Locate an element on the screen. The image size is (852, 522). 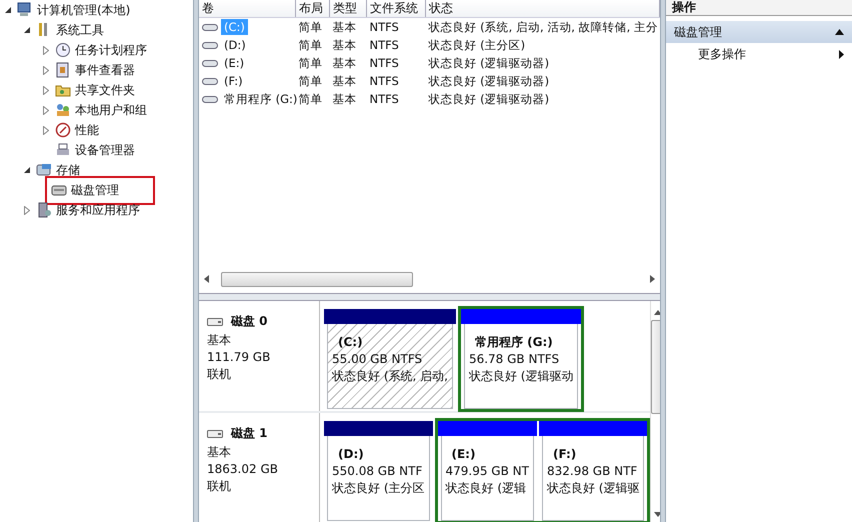
tree-item: 本地用户和组 is located at coordinates (111, 110).